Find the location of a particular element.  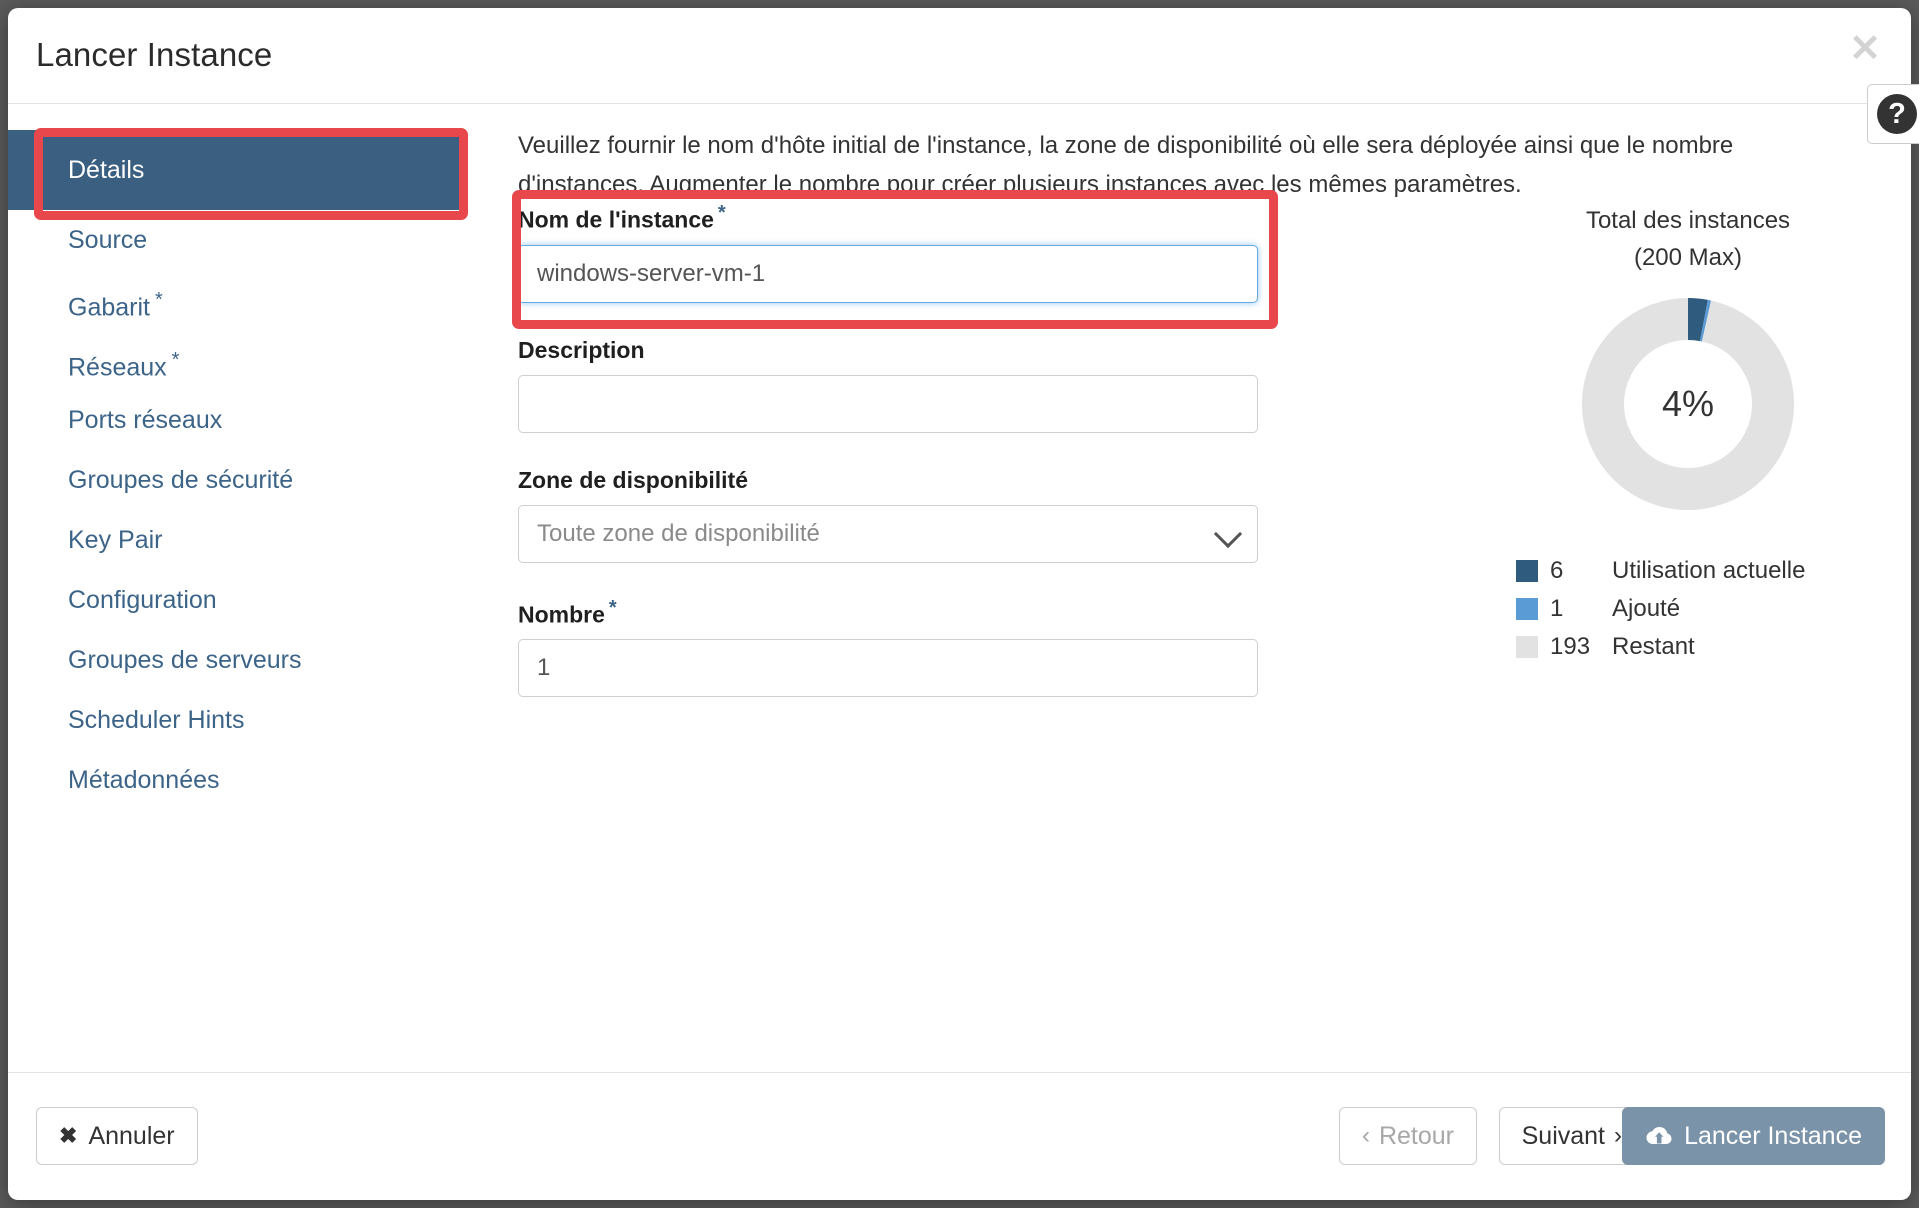

legend-value: 193 is located at coordinates (1570, 646).